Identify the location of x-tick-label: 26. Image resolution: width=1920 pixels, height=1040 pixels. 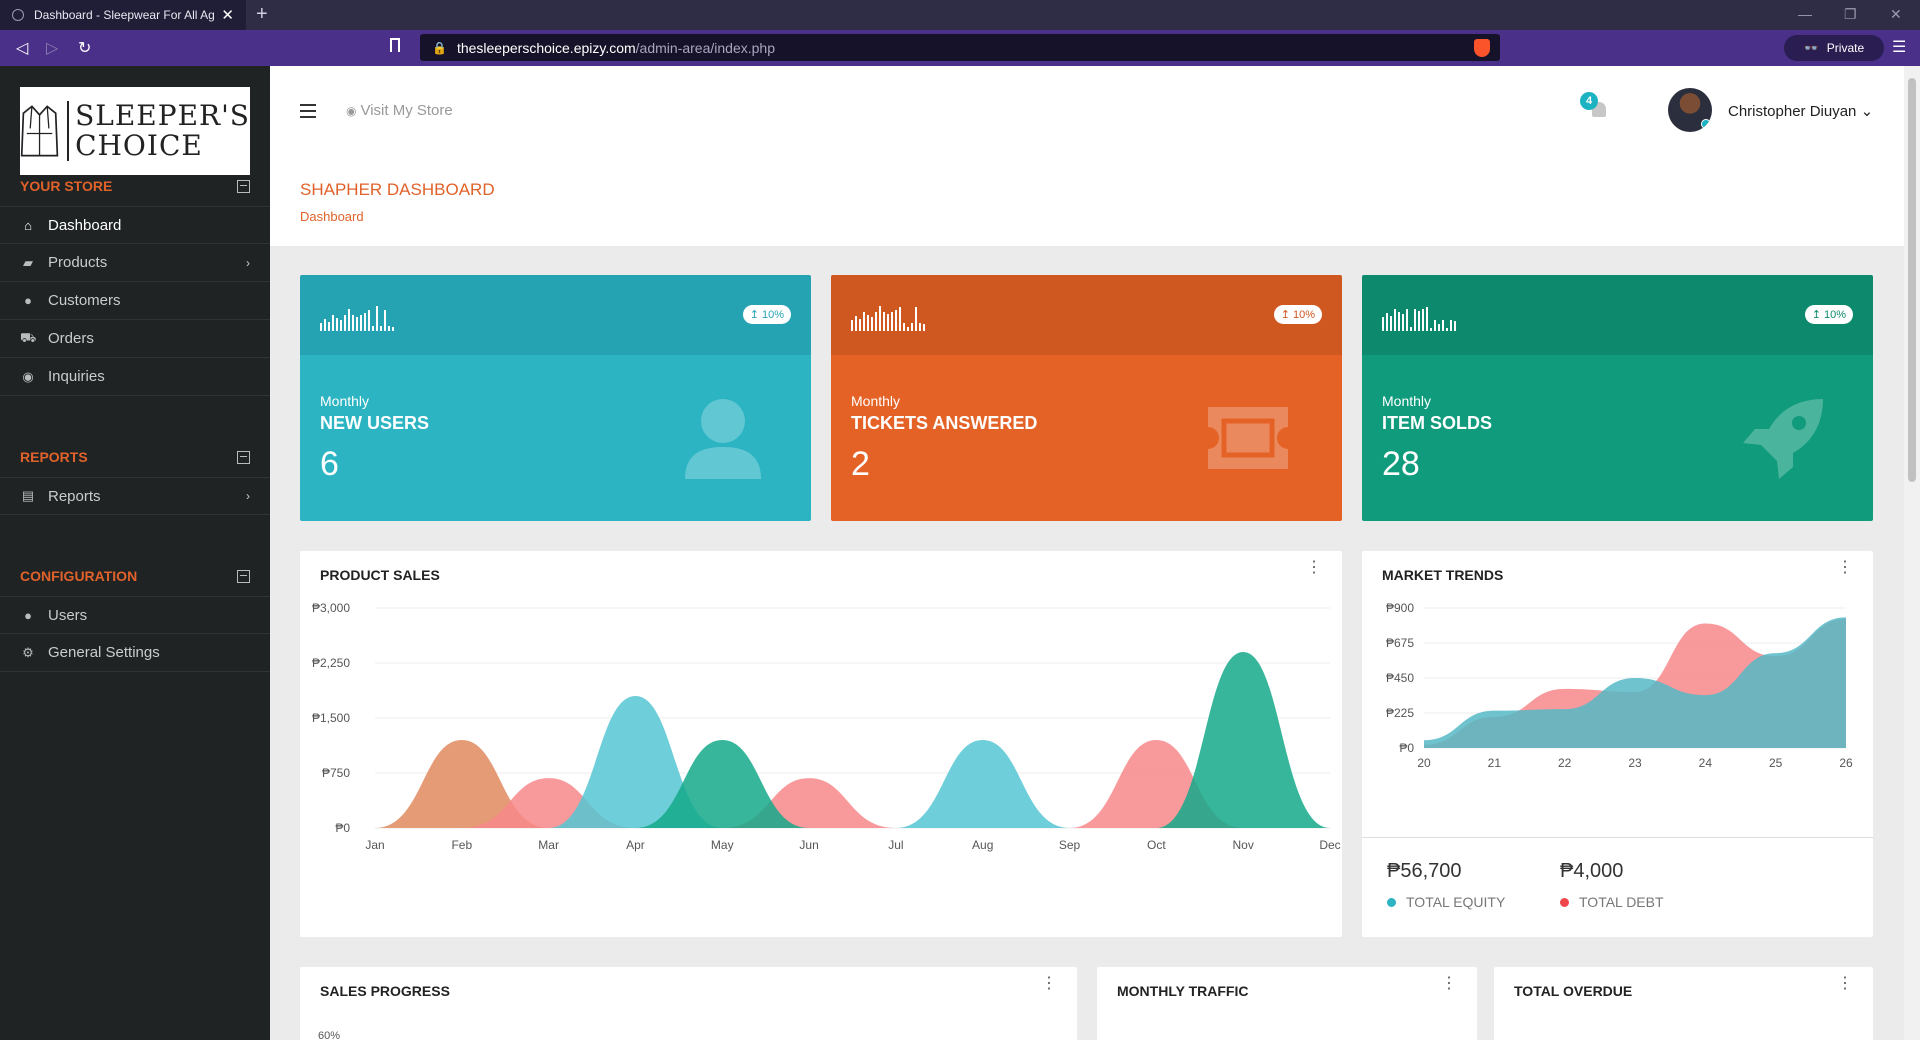
(1846, 763).